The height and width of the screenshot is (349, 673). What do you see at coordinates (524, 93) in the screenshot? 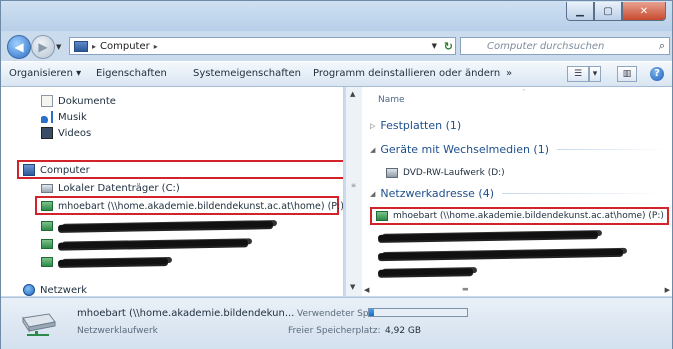
I see `sort-indicator-icon: ˆ` at bounding box center [524, 93].